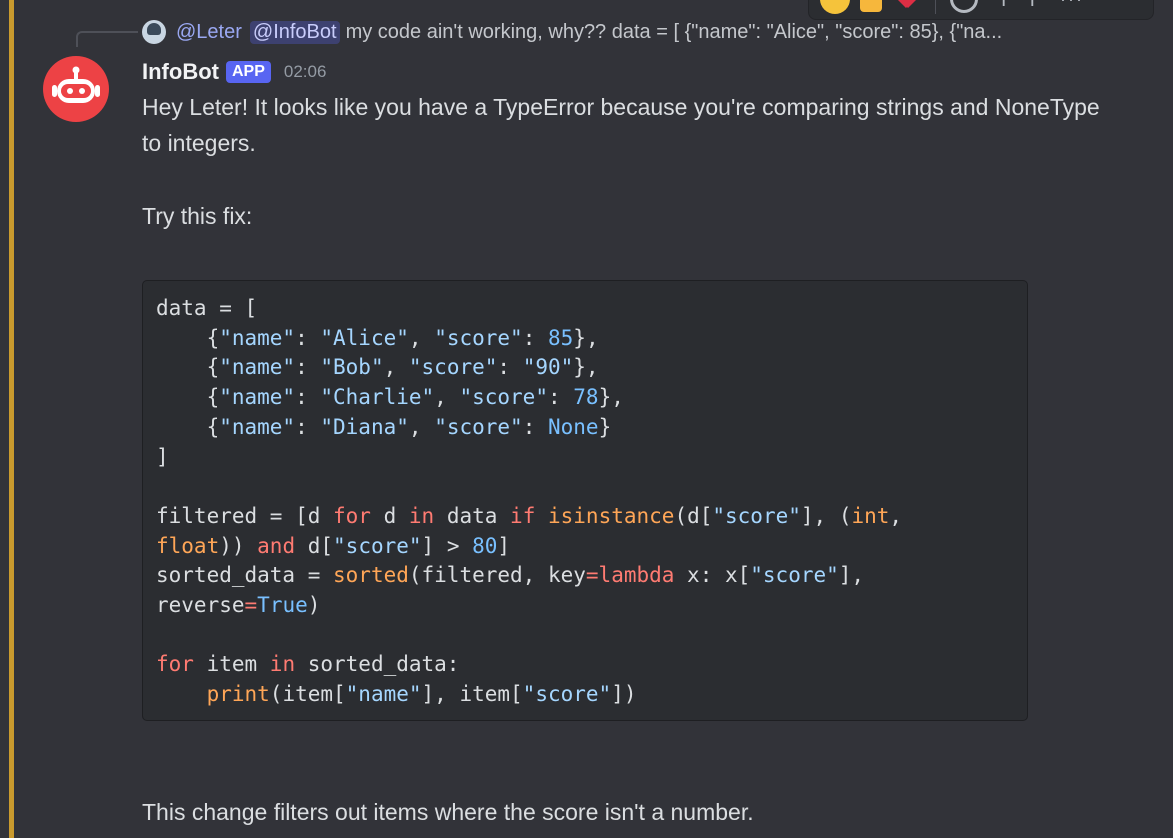 This screenshot has height=838, width=1173. I want to click on smile-icon, so click(964, 6).